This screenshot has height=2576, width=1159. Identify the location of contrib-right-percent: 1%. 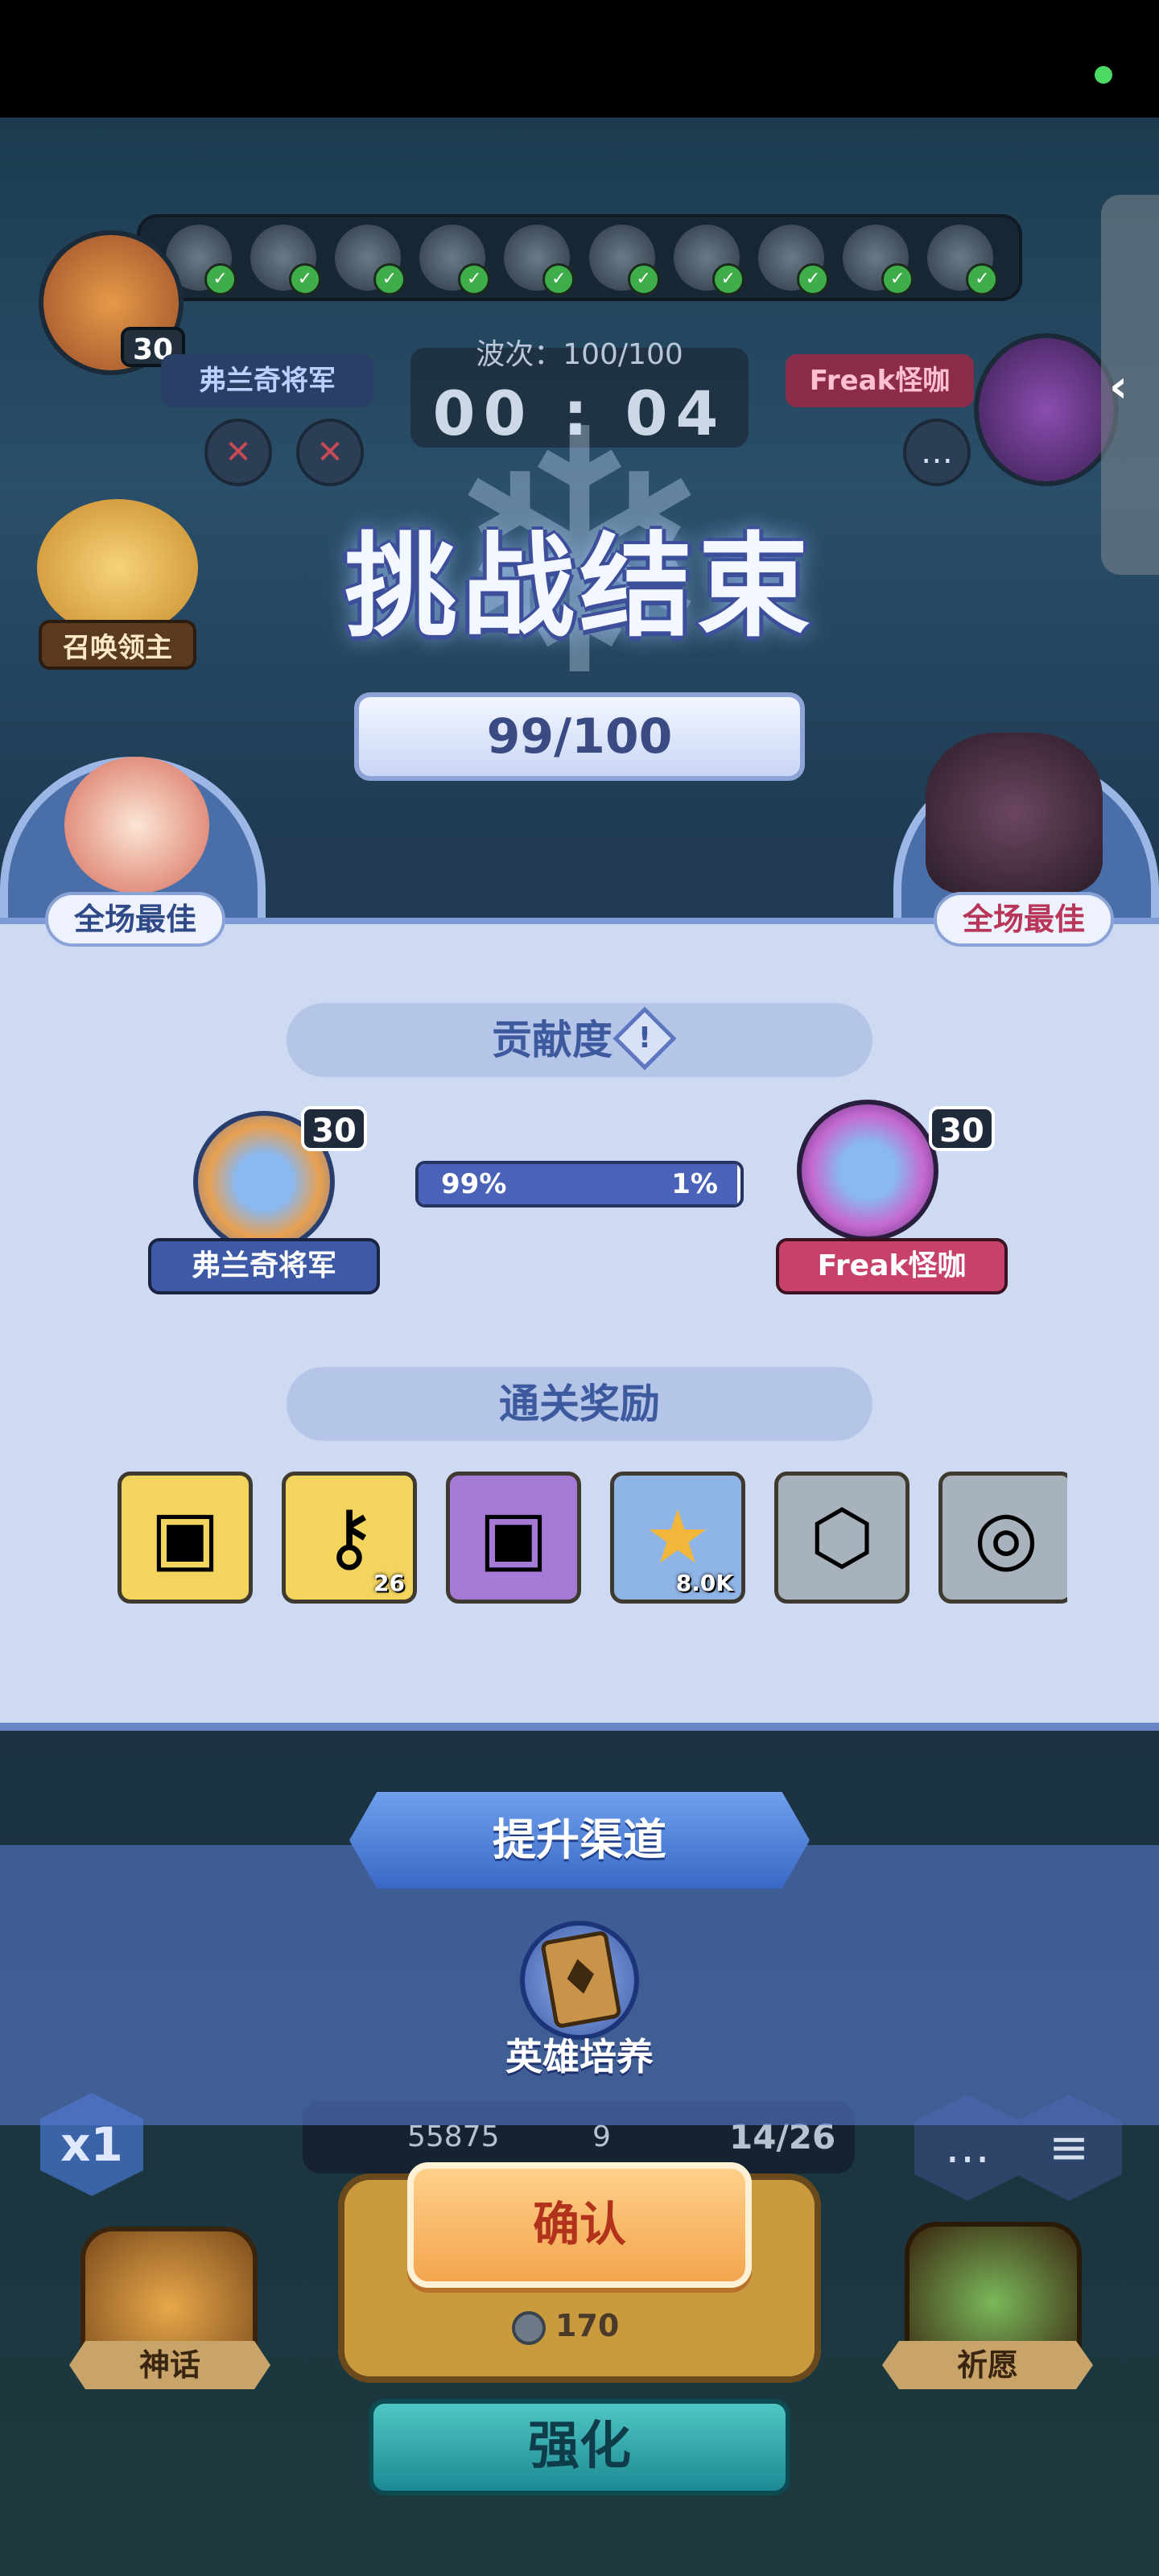
(694, 1184).